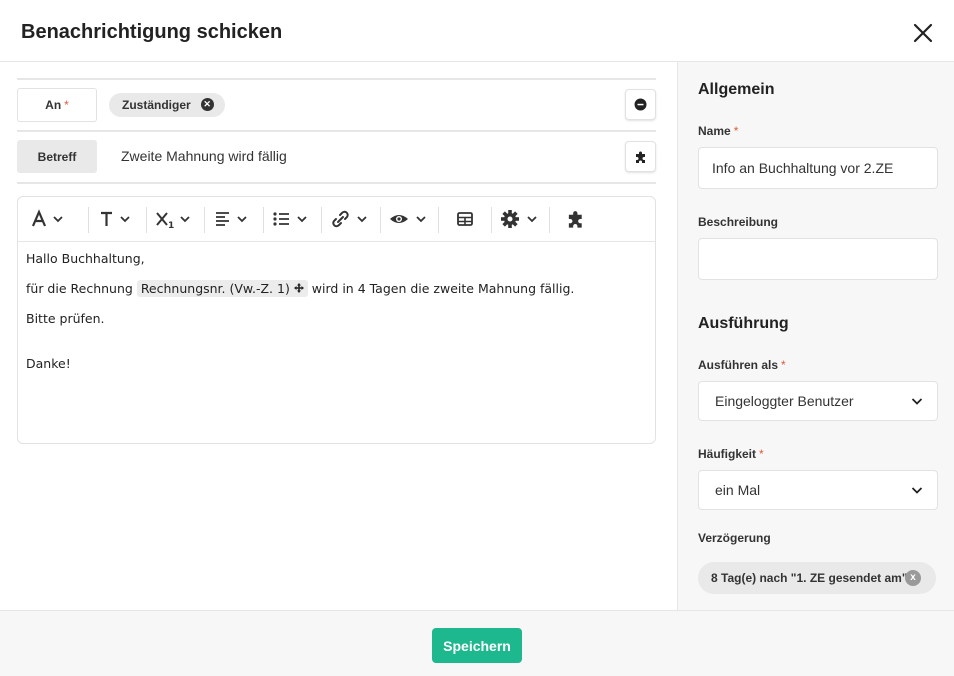 The height and width of the screenshot is (676, 954). Describe the element at coordinates (53, 105) in the screenshot. I see `recipient-label-text: An` at that location.